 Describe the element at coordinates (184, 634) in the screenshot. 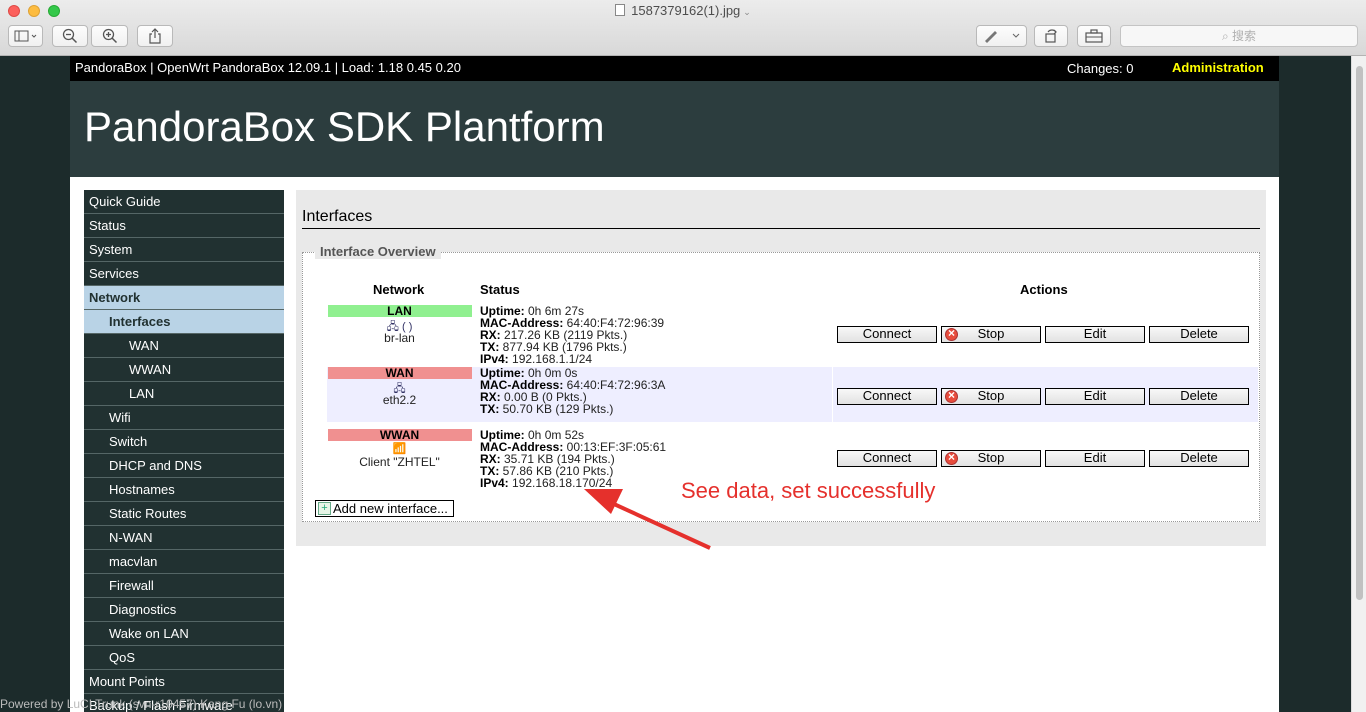

I see `menu-item-wake-on-lan: Wake on LAN` at that location.